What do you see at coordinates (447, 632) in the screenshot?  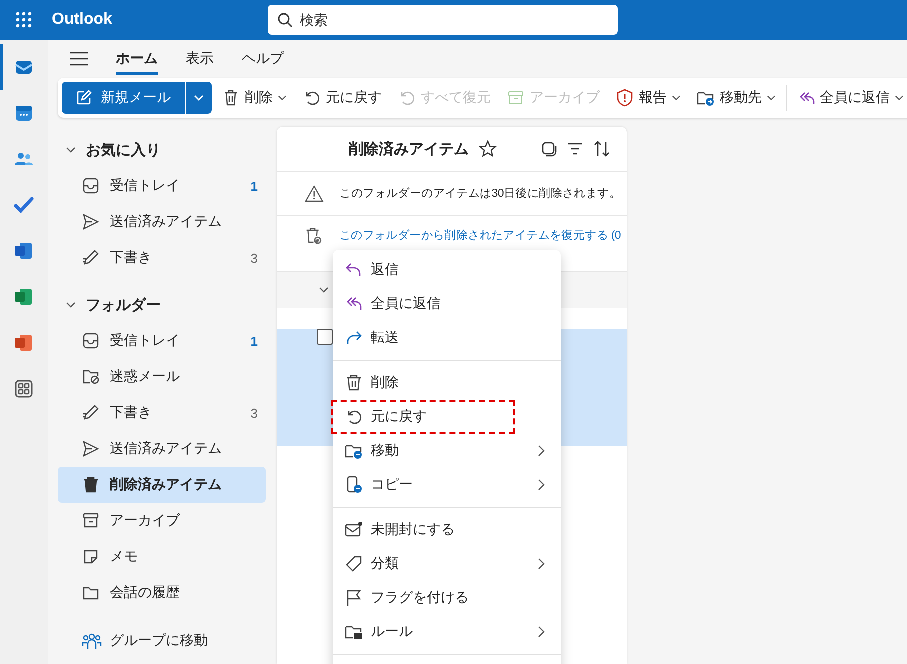 I see `menu-item: ルール` at bounding box center [447, 632].